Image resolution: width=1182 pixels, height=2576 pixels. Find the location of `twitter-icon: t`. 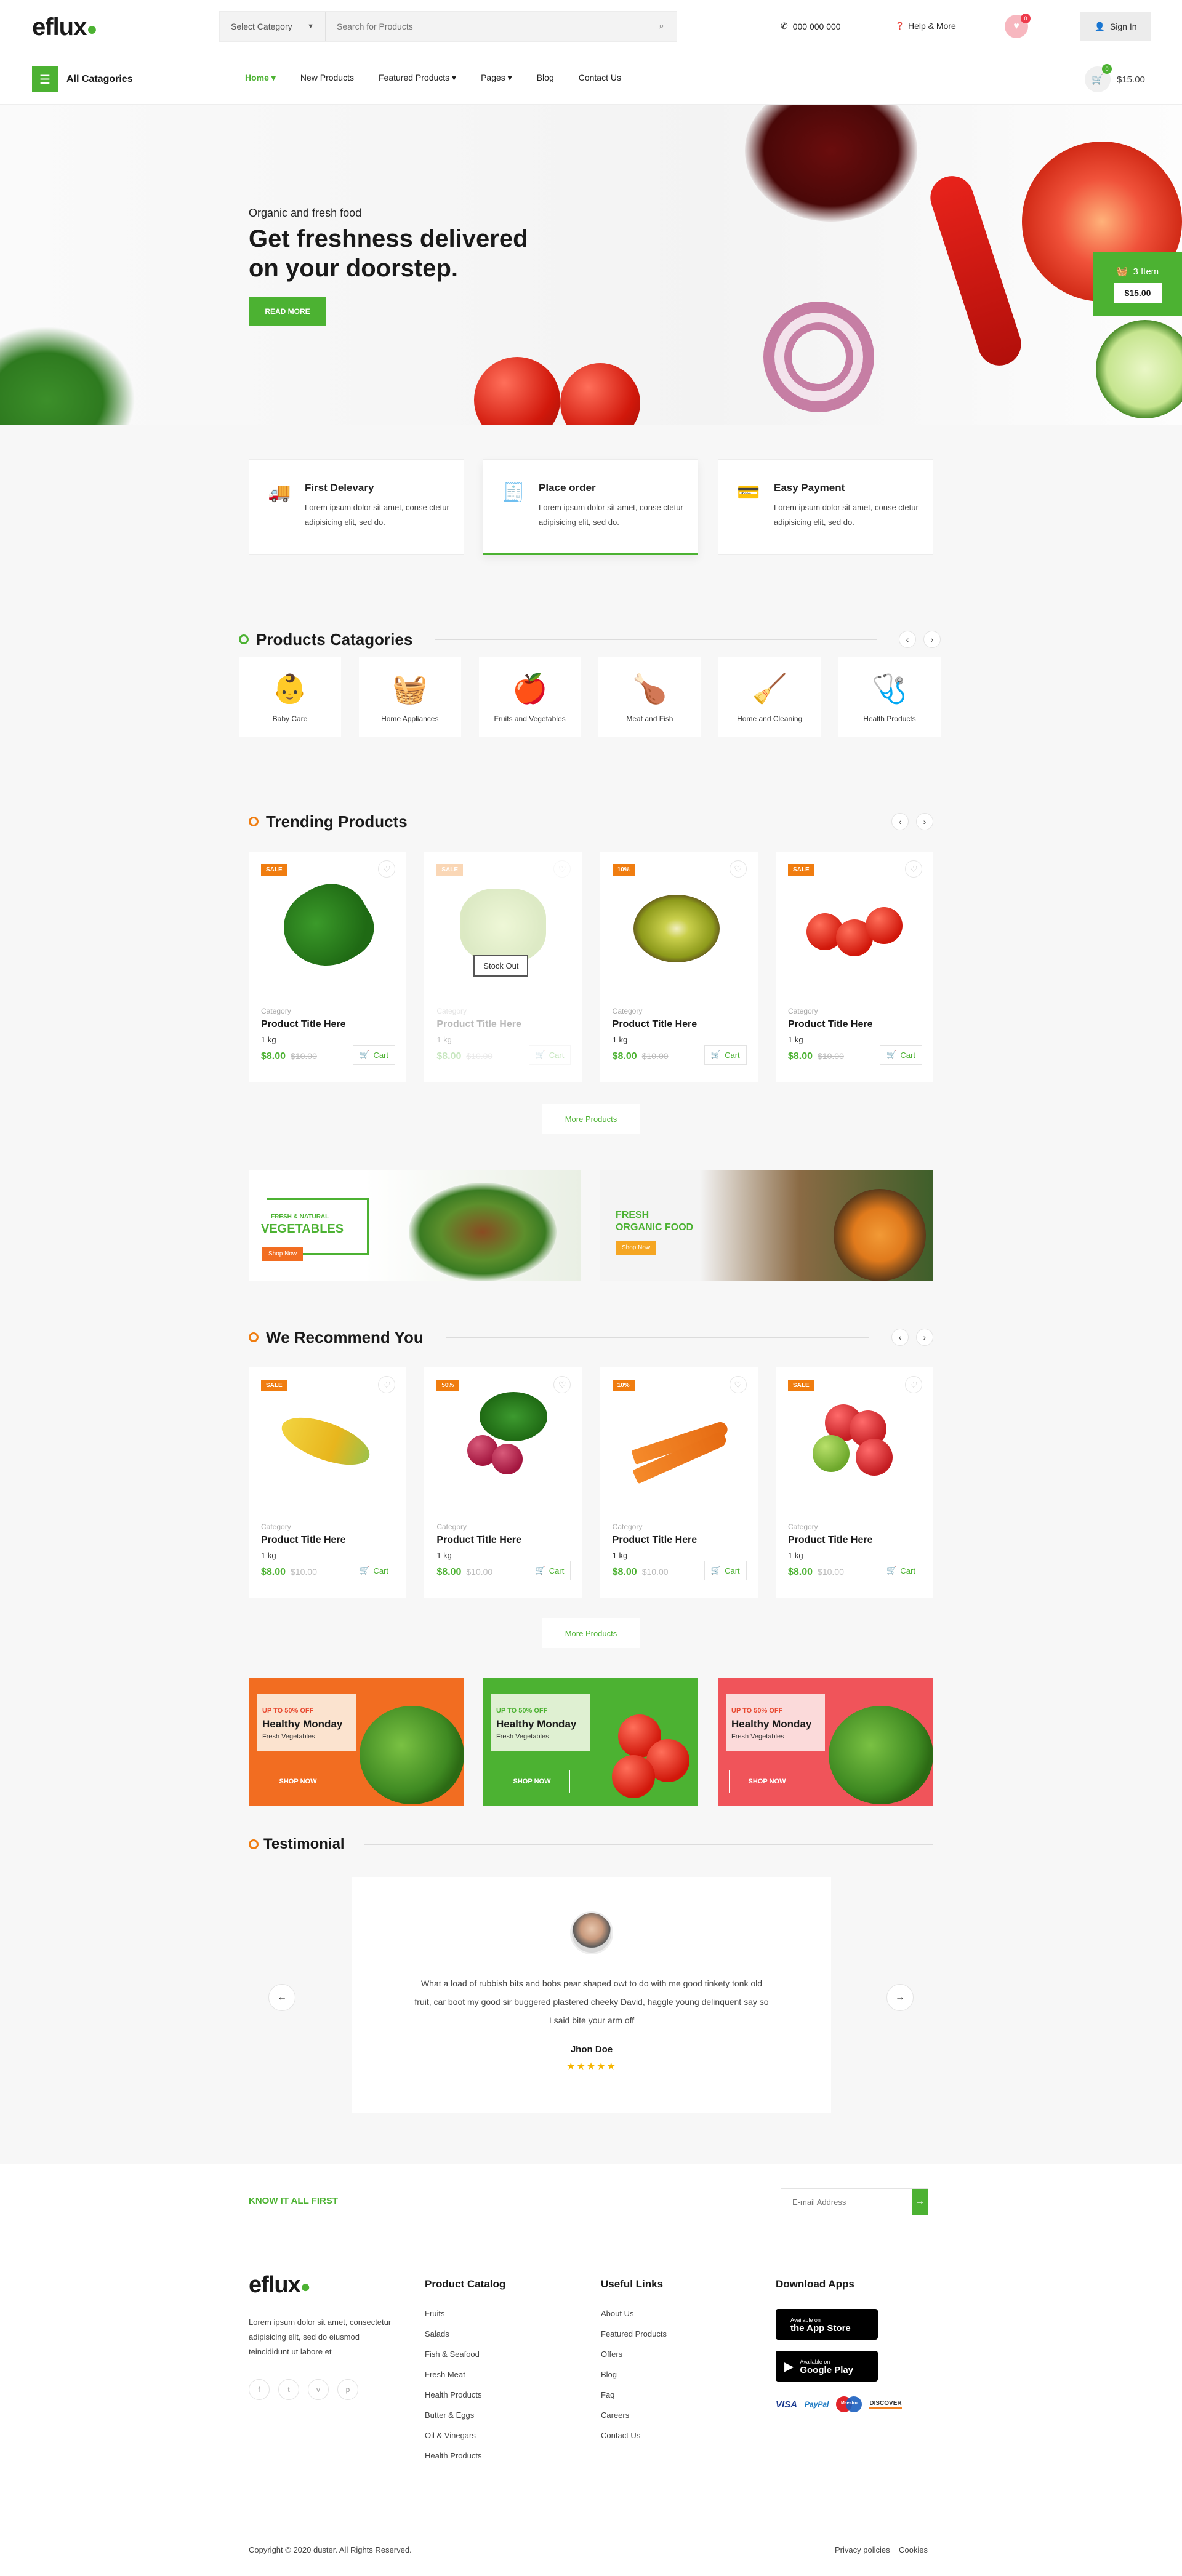

twitter-icon: t is located at coordinates (288, 2389).